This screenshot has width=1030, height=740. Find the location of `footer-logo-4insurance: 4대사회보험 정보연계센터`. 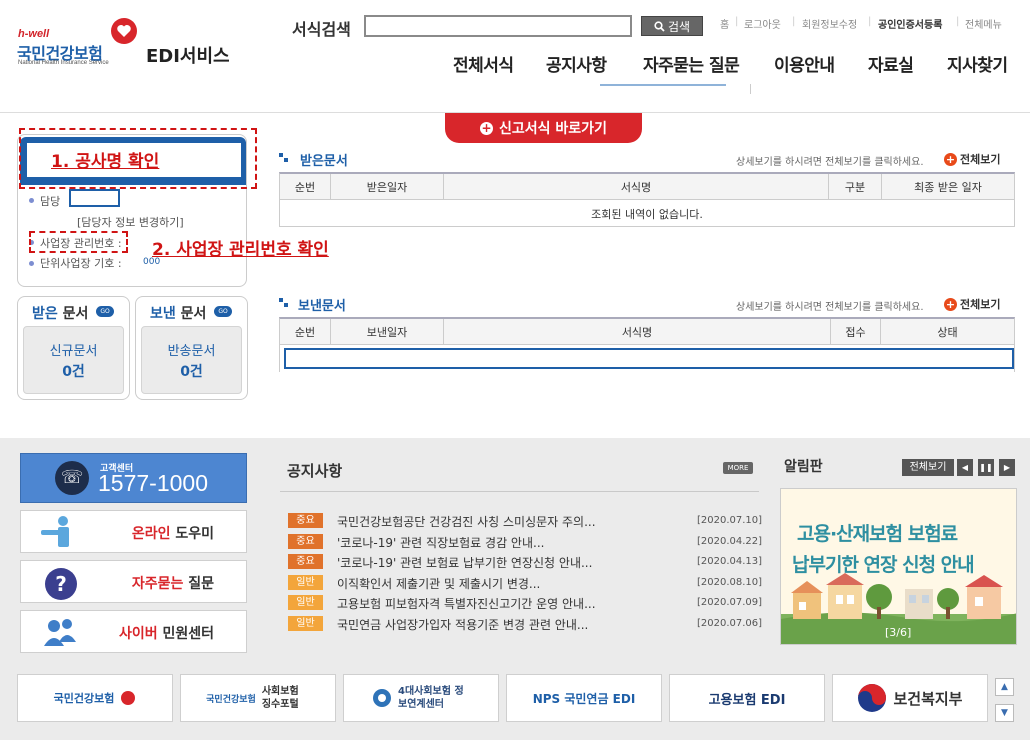

footer-logo-4insurance: 4대사회보험 정보연계센터 is located at coordinates (421, 698).